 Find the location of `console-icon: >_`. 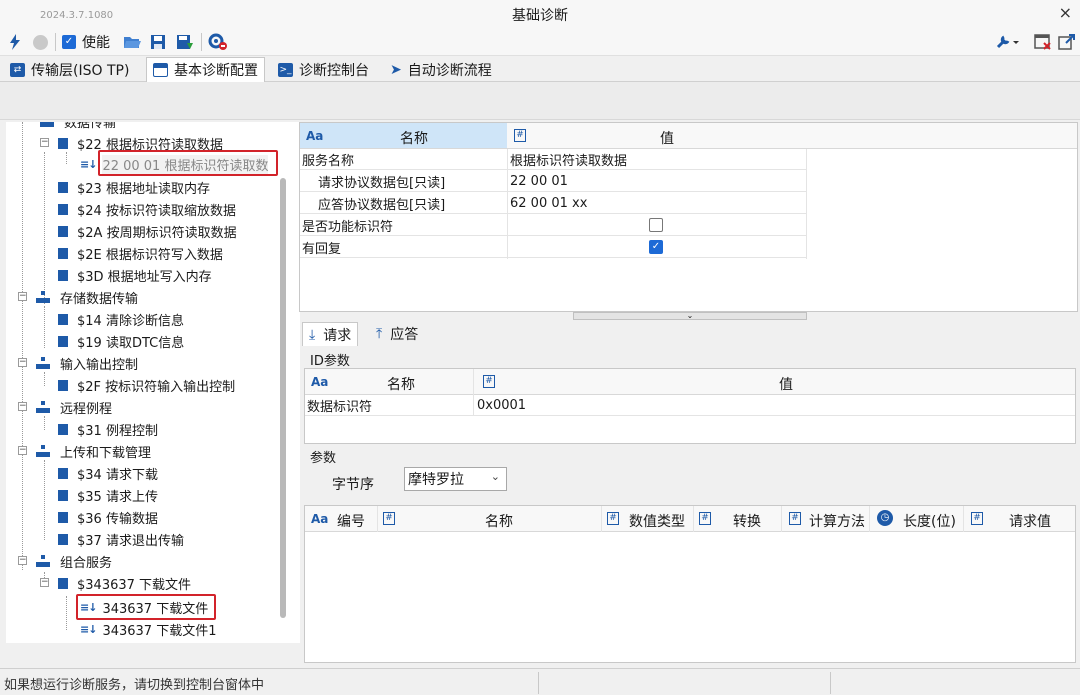

console-icon: >_ is located at coordinates (285, 69).